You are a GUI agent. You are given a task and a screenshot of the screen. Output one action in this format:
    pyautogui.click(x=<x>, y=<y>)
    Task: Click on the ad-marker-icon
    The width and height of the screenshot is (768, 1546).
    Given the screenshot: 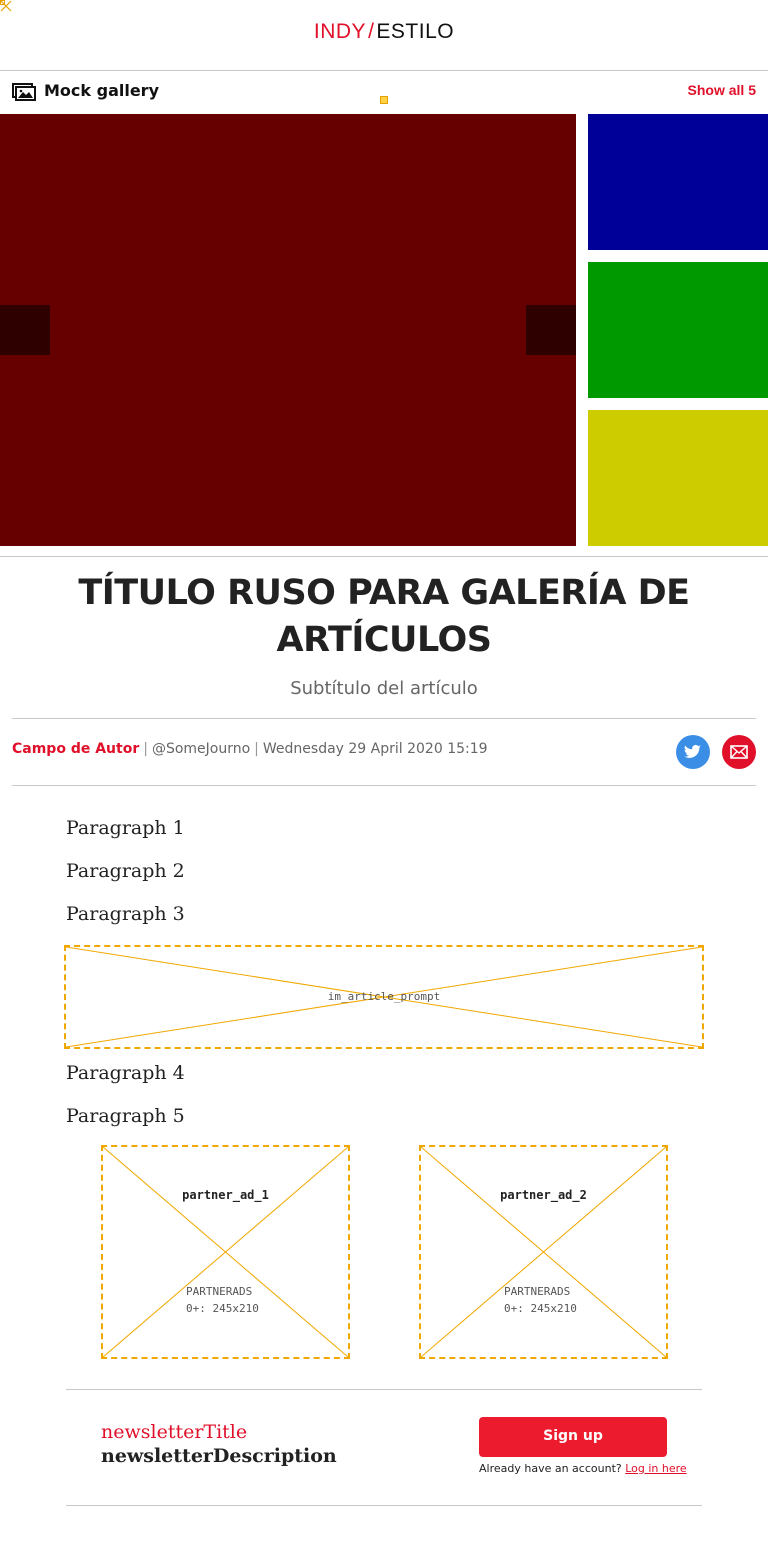 What is the action you would take?
    pyautogui.click(x=384, y=100)
    